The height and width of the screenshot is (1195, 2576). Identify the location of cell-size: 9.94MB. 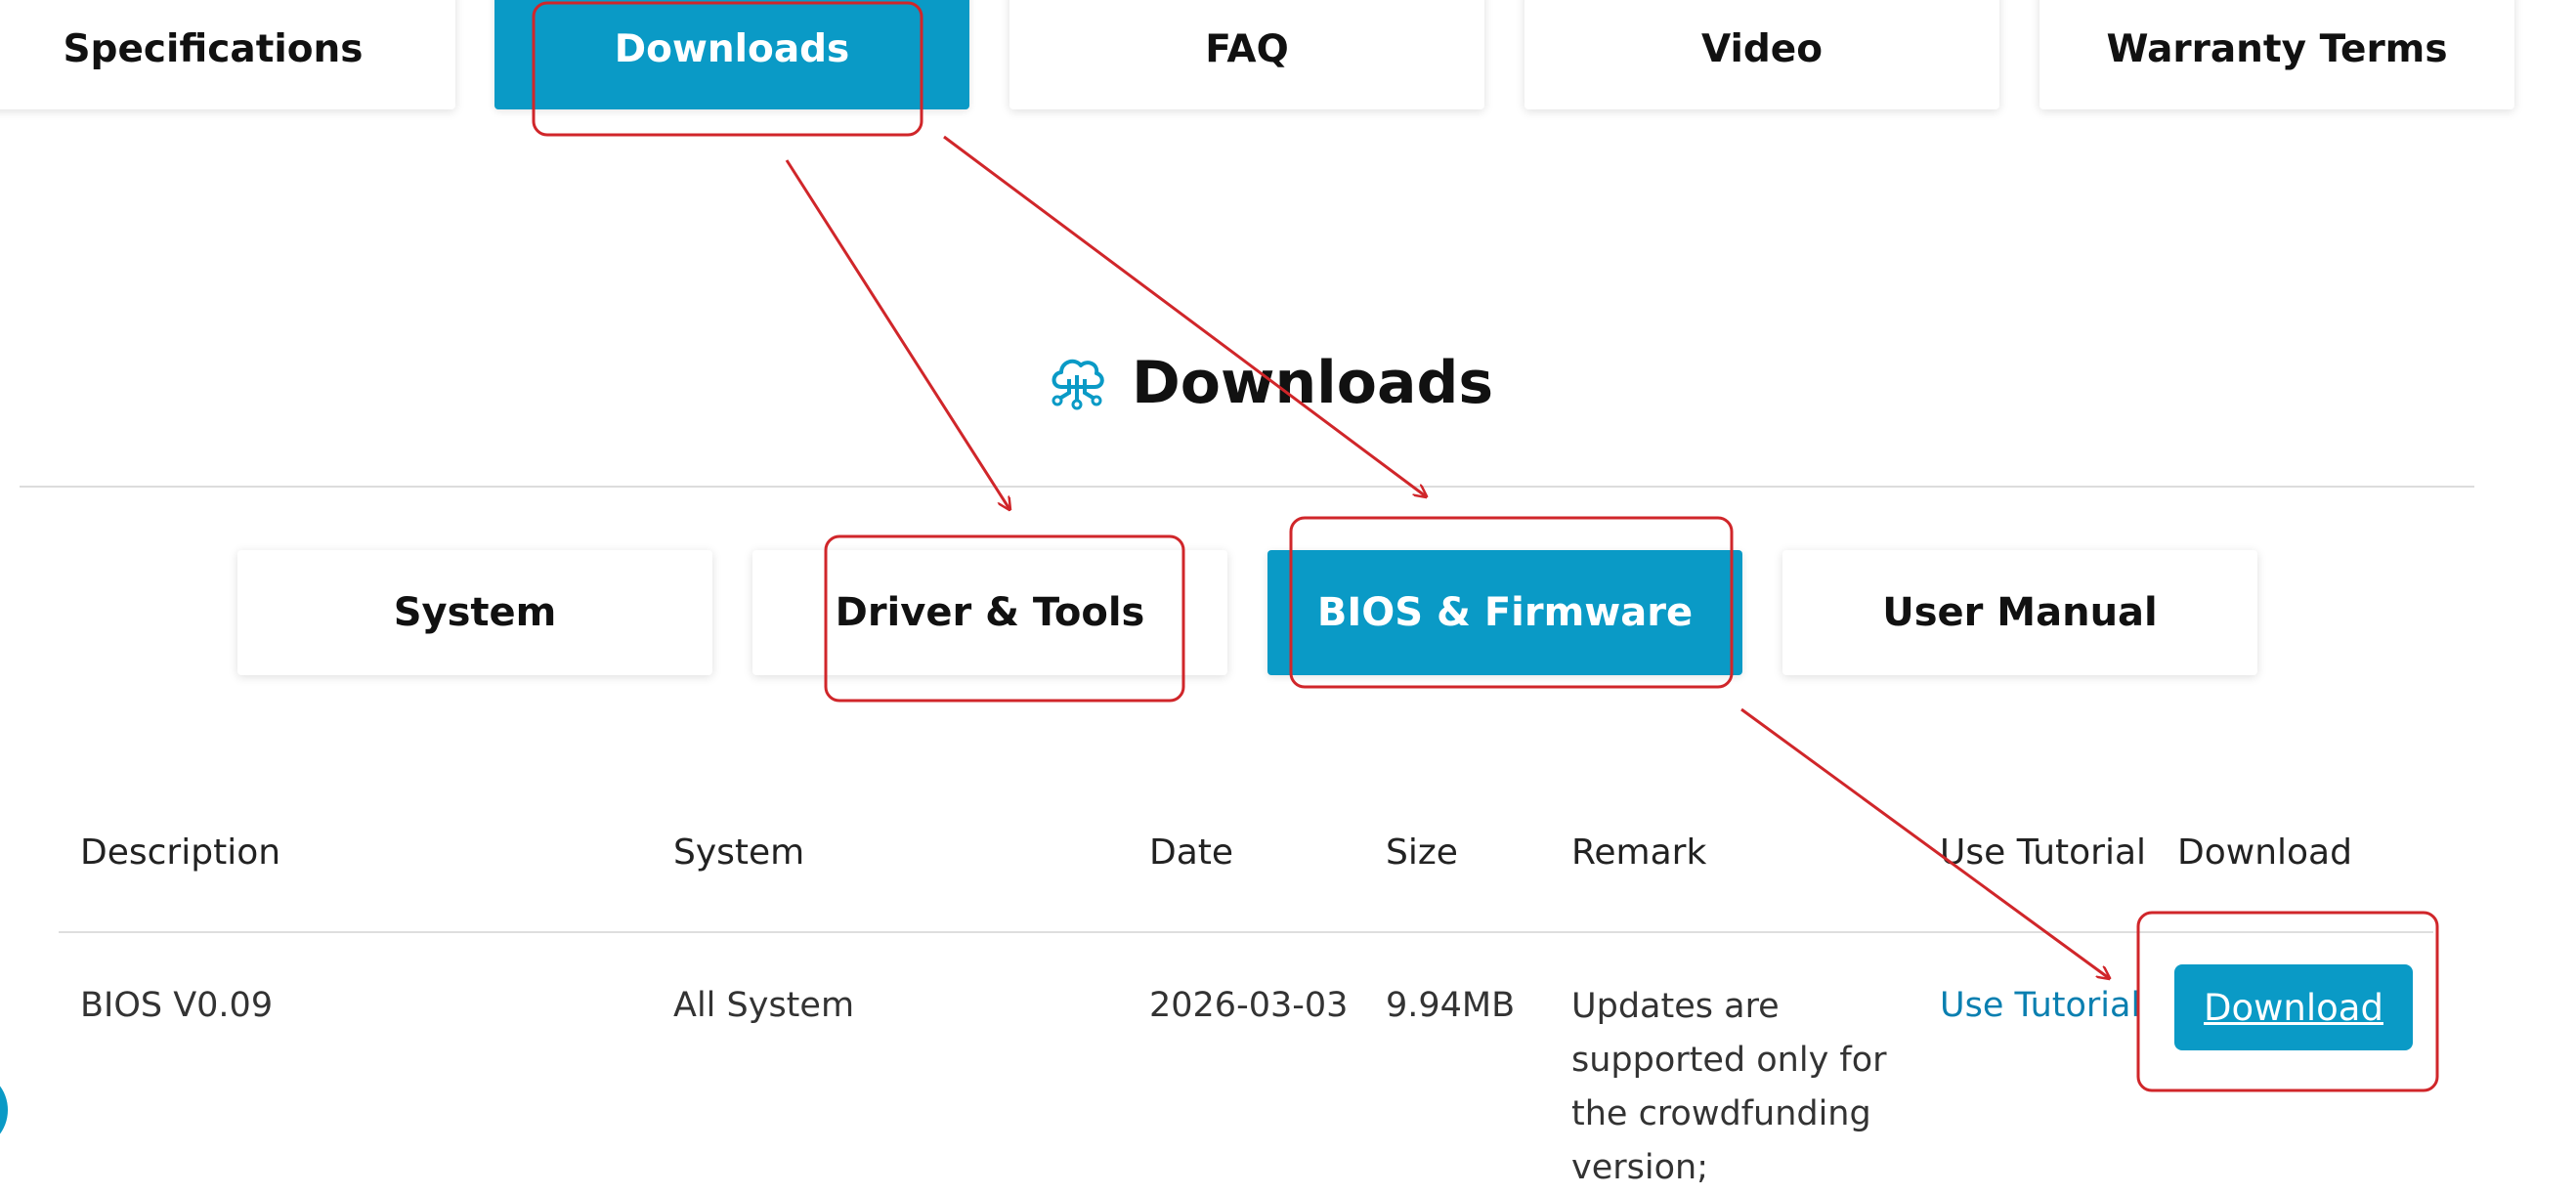
(1451, 1005).